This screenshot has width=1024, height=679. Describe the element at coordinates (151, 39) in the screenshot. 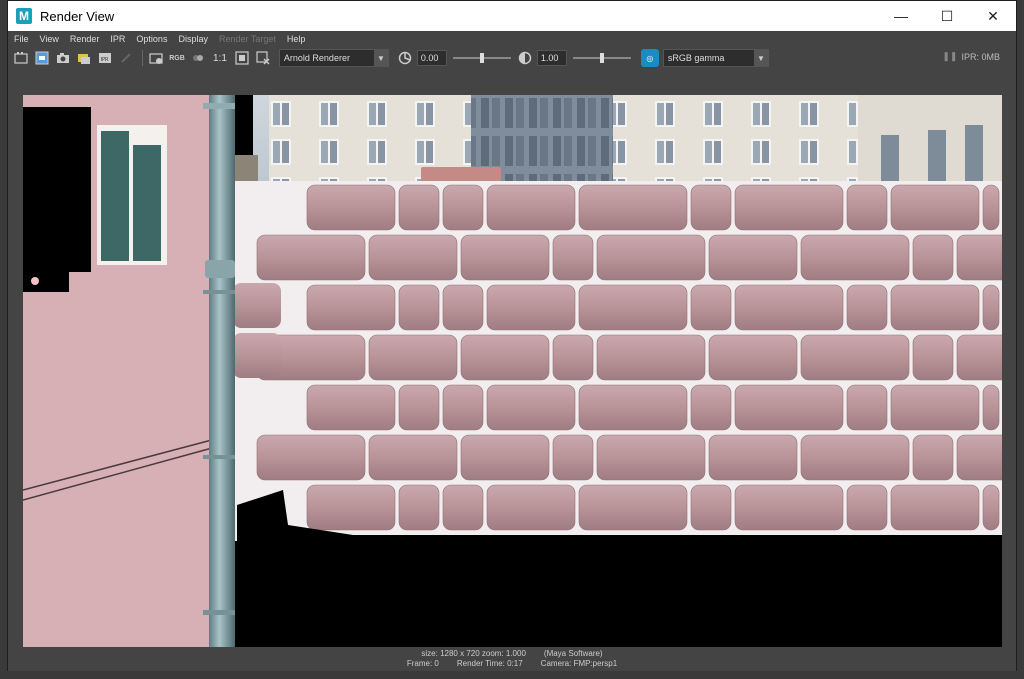

I see `menu-options: Options` at that location.